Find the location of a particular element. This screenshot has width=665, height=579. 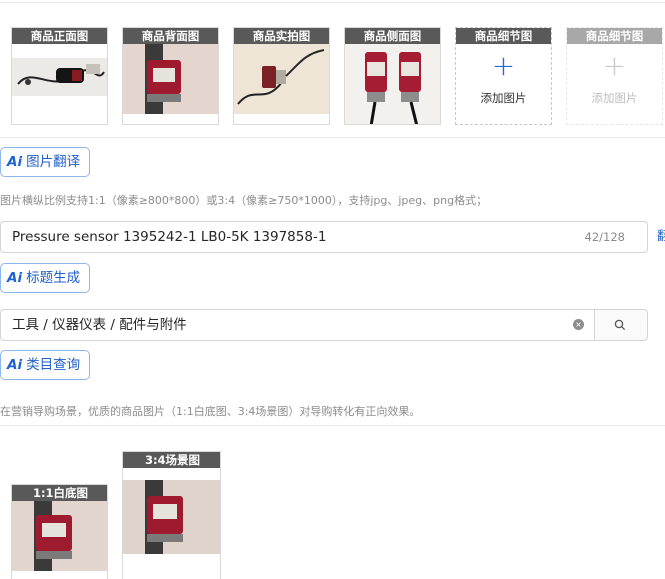

search-icon is located at coordinates (620, 325).